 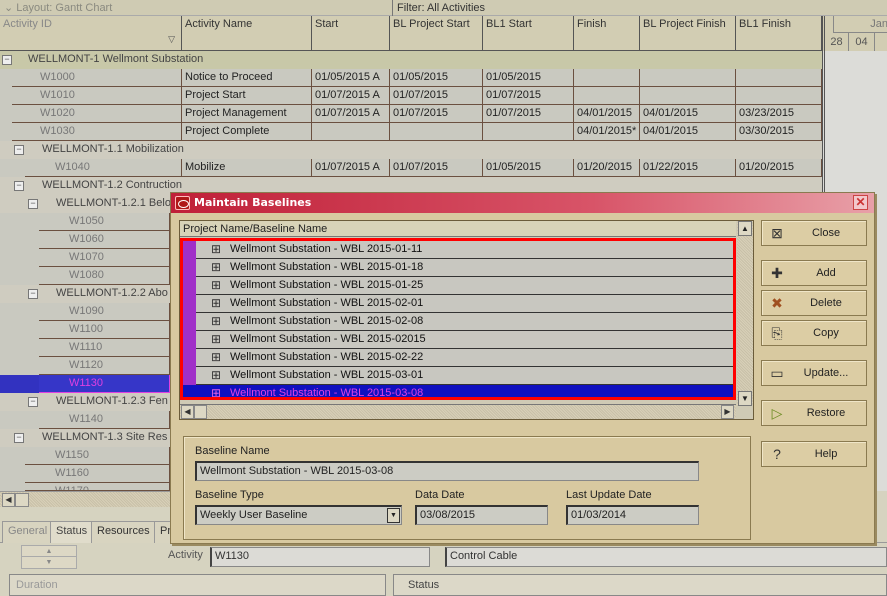 What do you see at coordinates (814, 303) in the screenshot?
I see `delete-button: ✖ Delete` at bounding box center [814, 303].